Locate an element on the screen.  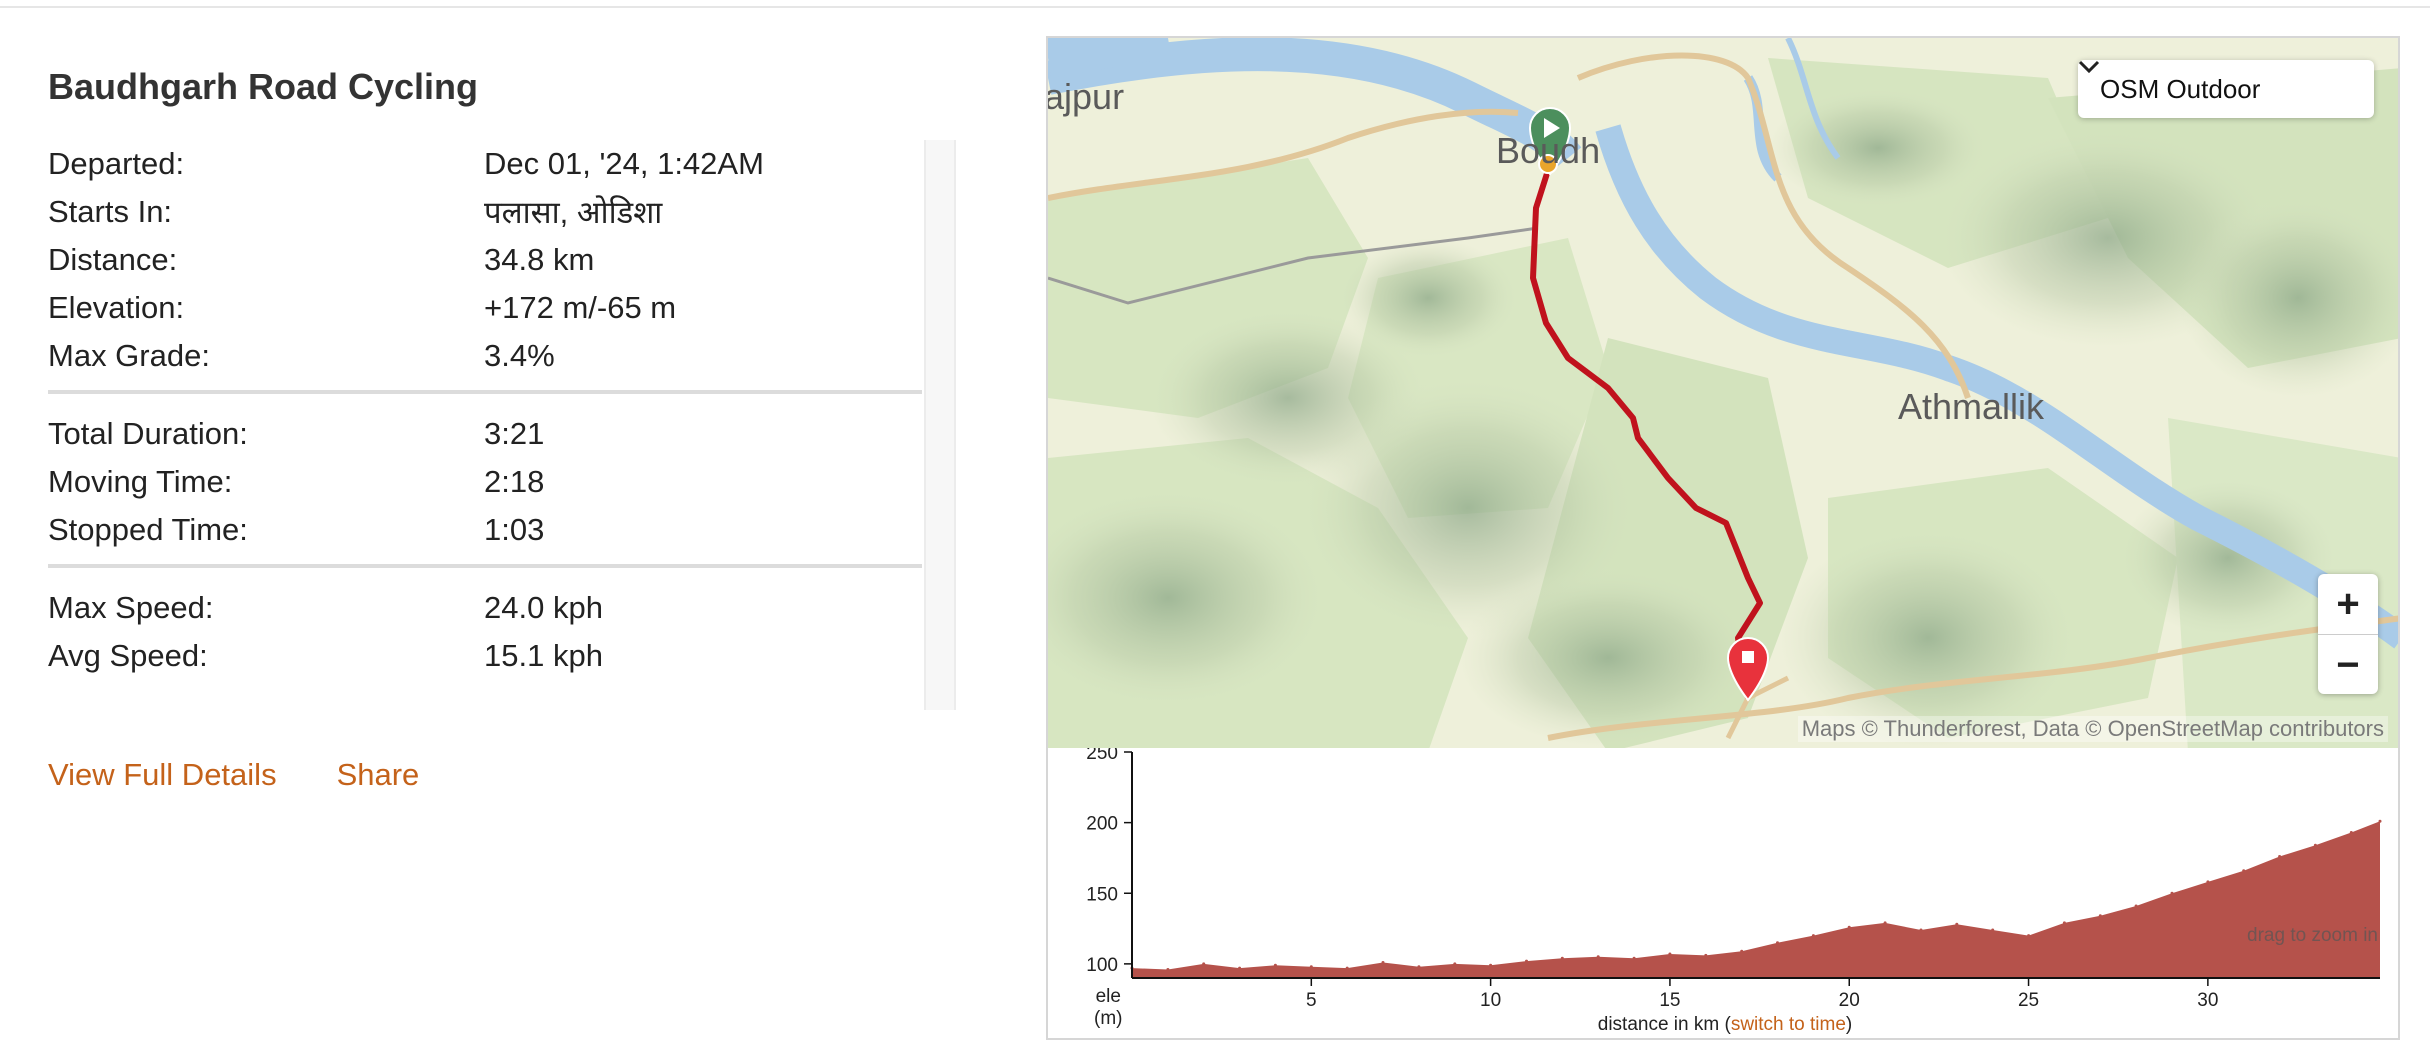
stat-label: Elevation: is located at coordinates (116, 307).